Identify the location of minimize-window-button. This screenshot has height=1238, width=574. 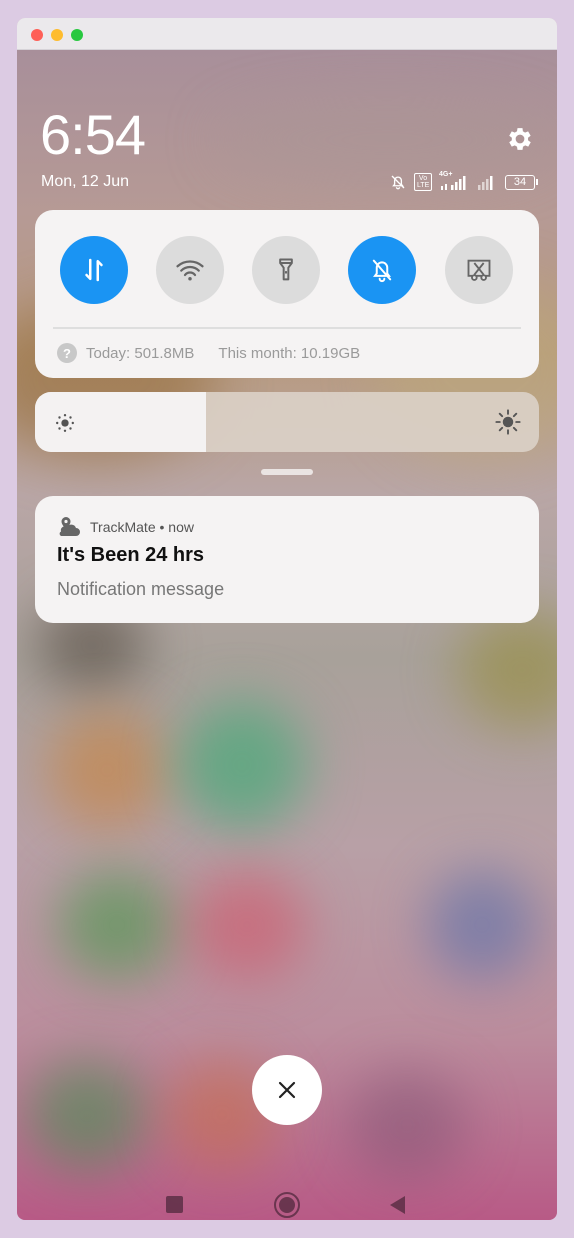
(57, 35).